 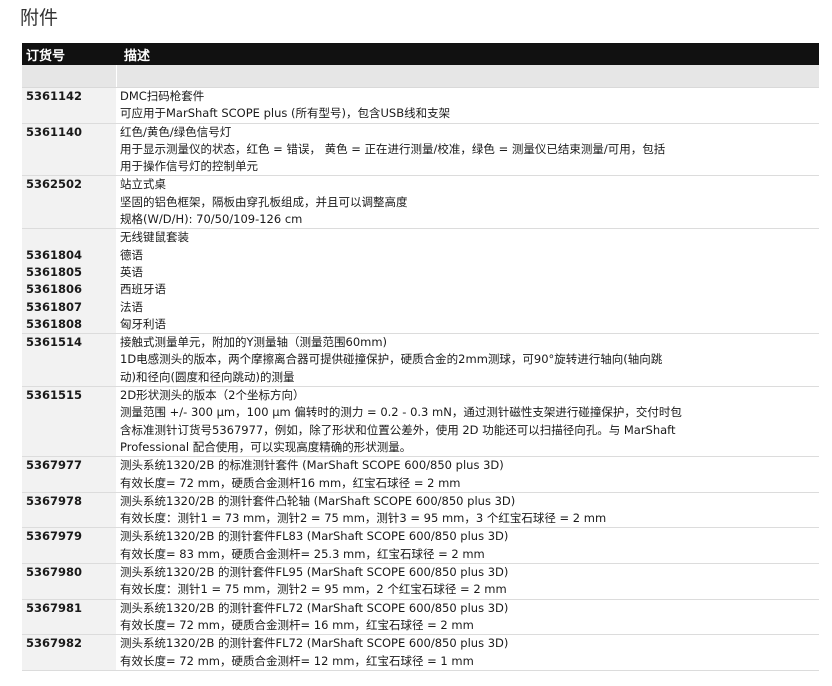 I want to click on order-number-cell: 5361804 5361805 5361806 5361807 5361808, so click(x=69, y=281).